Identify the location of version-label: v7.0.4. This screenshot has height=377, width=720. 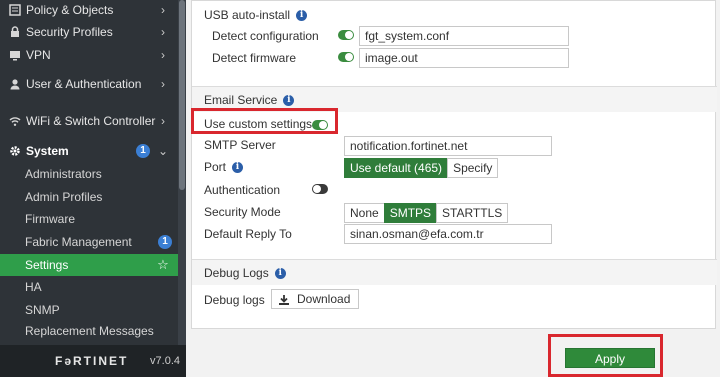
(165, 361).